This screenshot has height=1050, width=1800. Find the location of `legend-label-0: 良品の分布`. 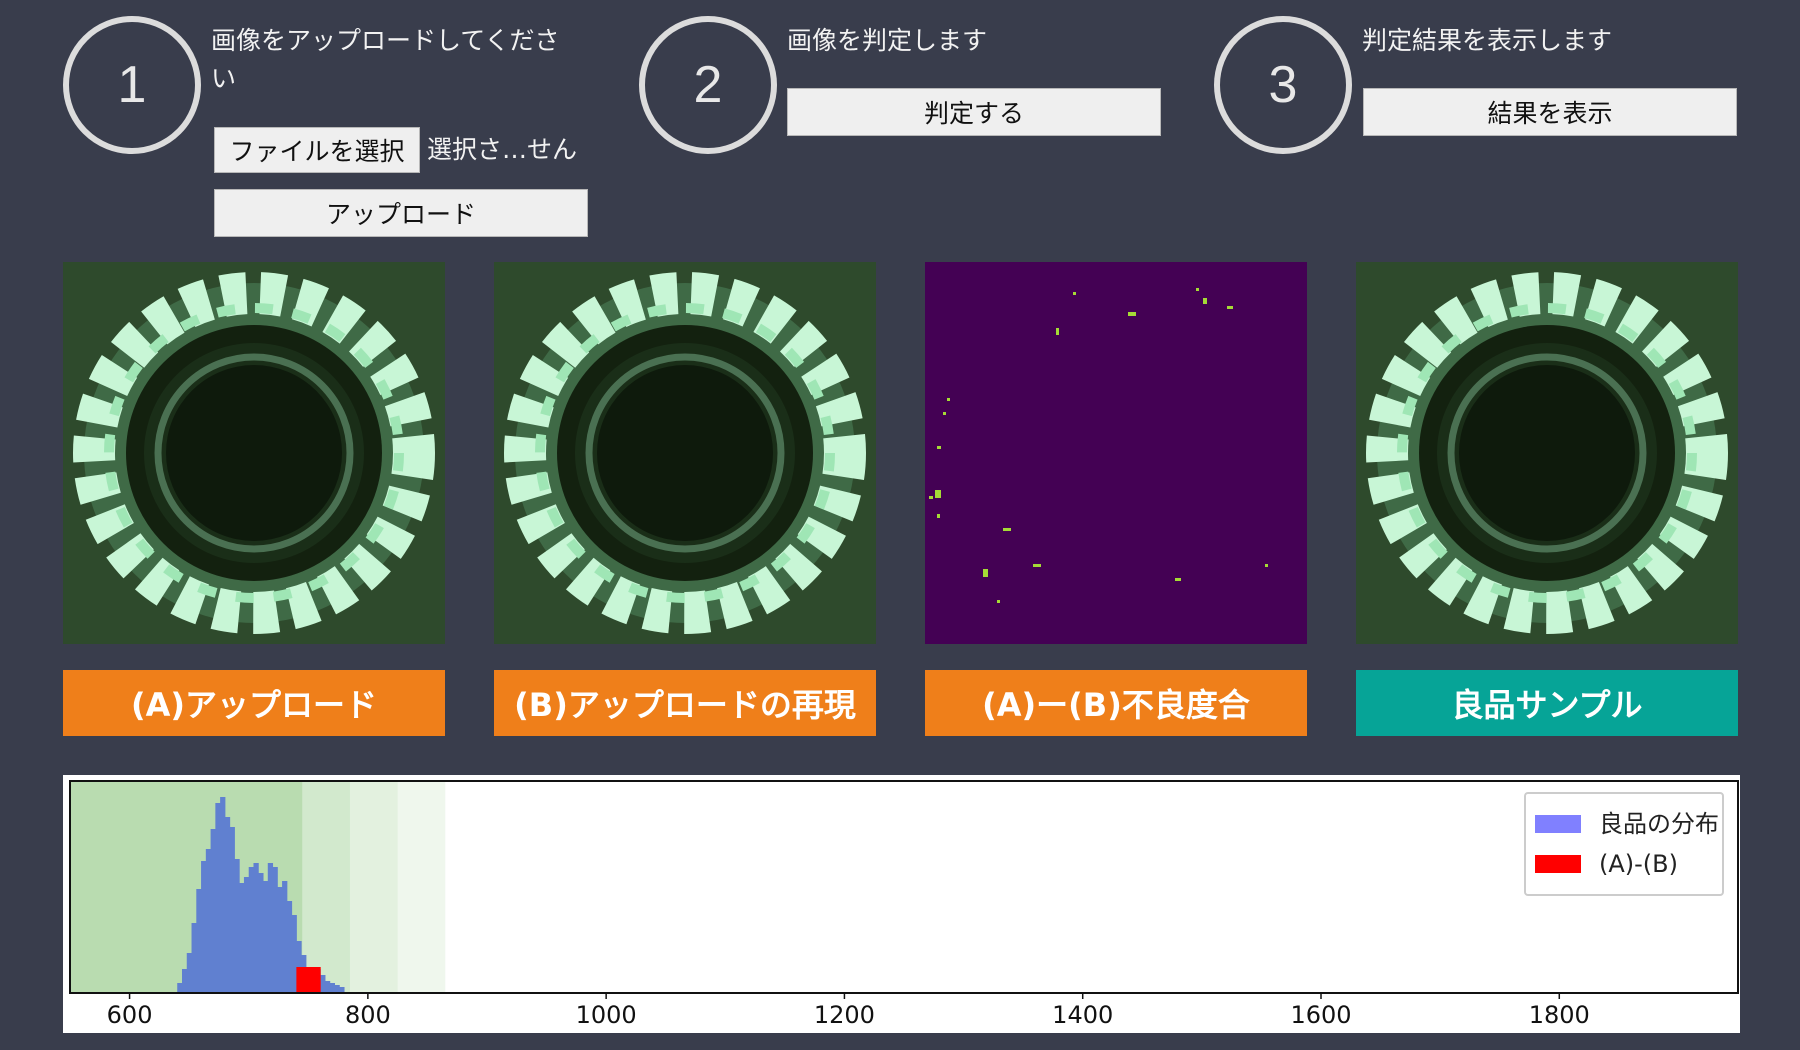

legend-label-0: 良品の分布 is located at coordinates (1659, 824).